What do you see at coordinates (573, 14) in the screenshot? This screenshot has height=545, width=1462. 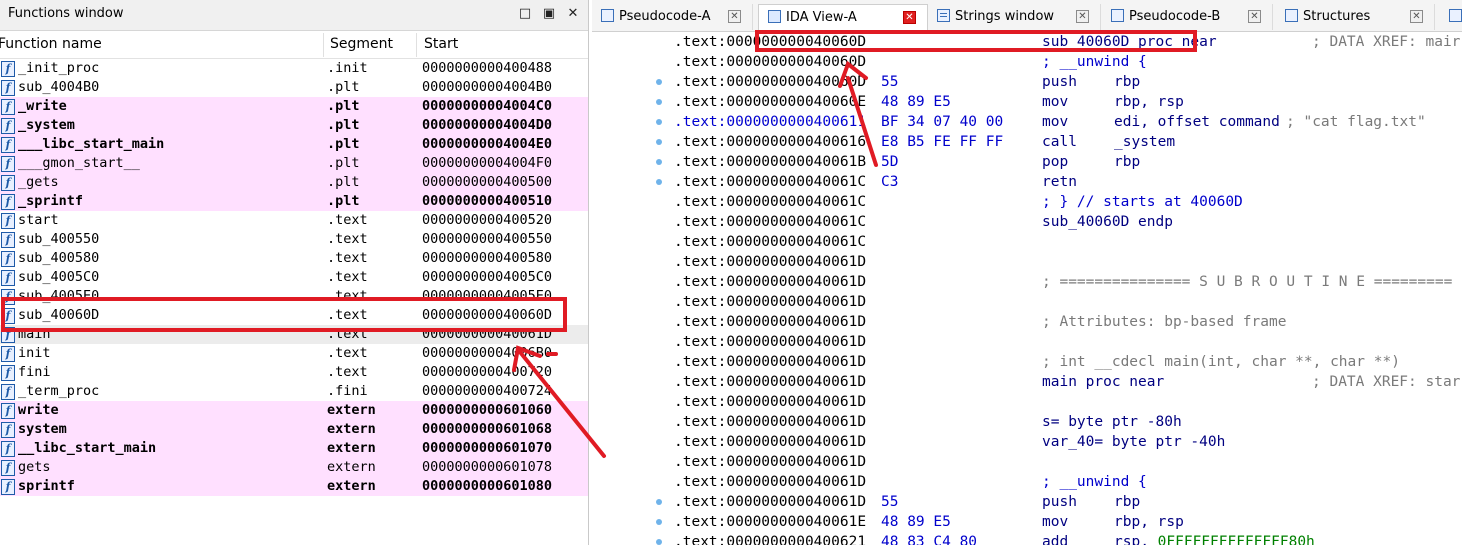 I see `close-icon: ✕` at bounding box center [573, 14].